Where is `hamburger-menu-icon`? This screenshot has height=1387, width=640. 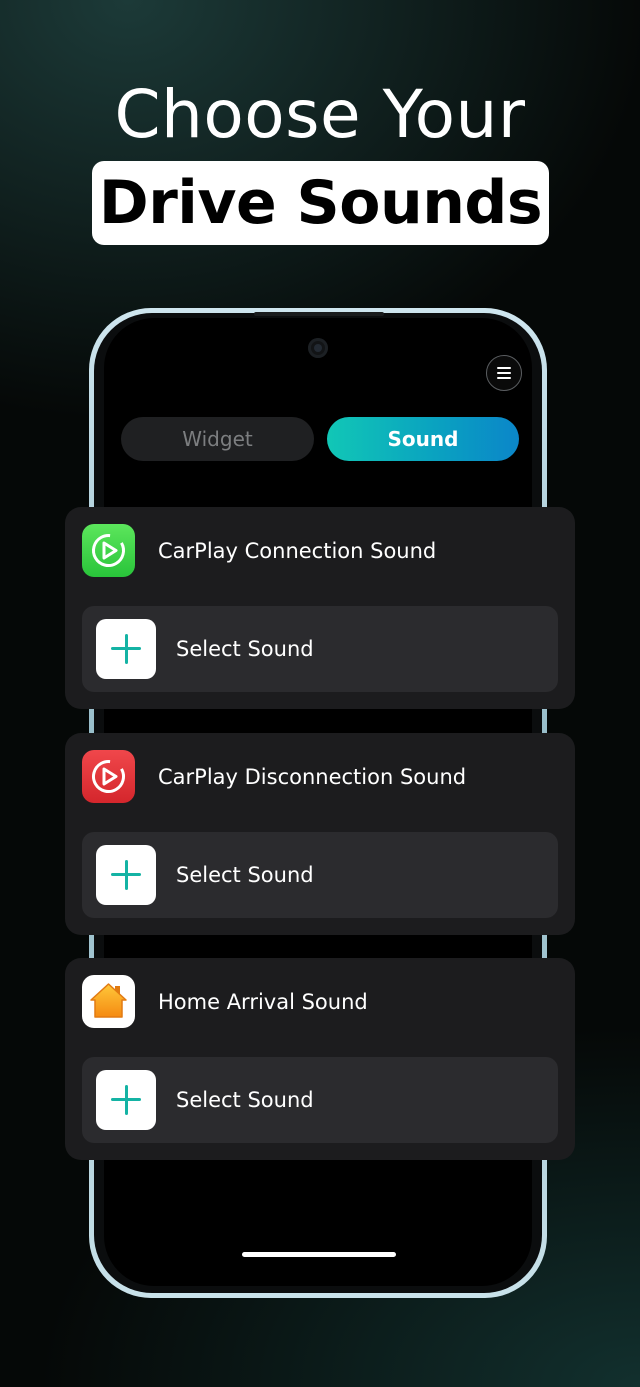 hamburger-menu-icon is located at coordinates (504, 373).